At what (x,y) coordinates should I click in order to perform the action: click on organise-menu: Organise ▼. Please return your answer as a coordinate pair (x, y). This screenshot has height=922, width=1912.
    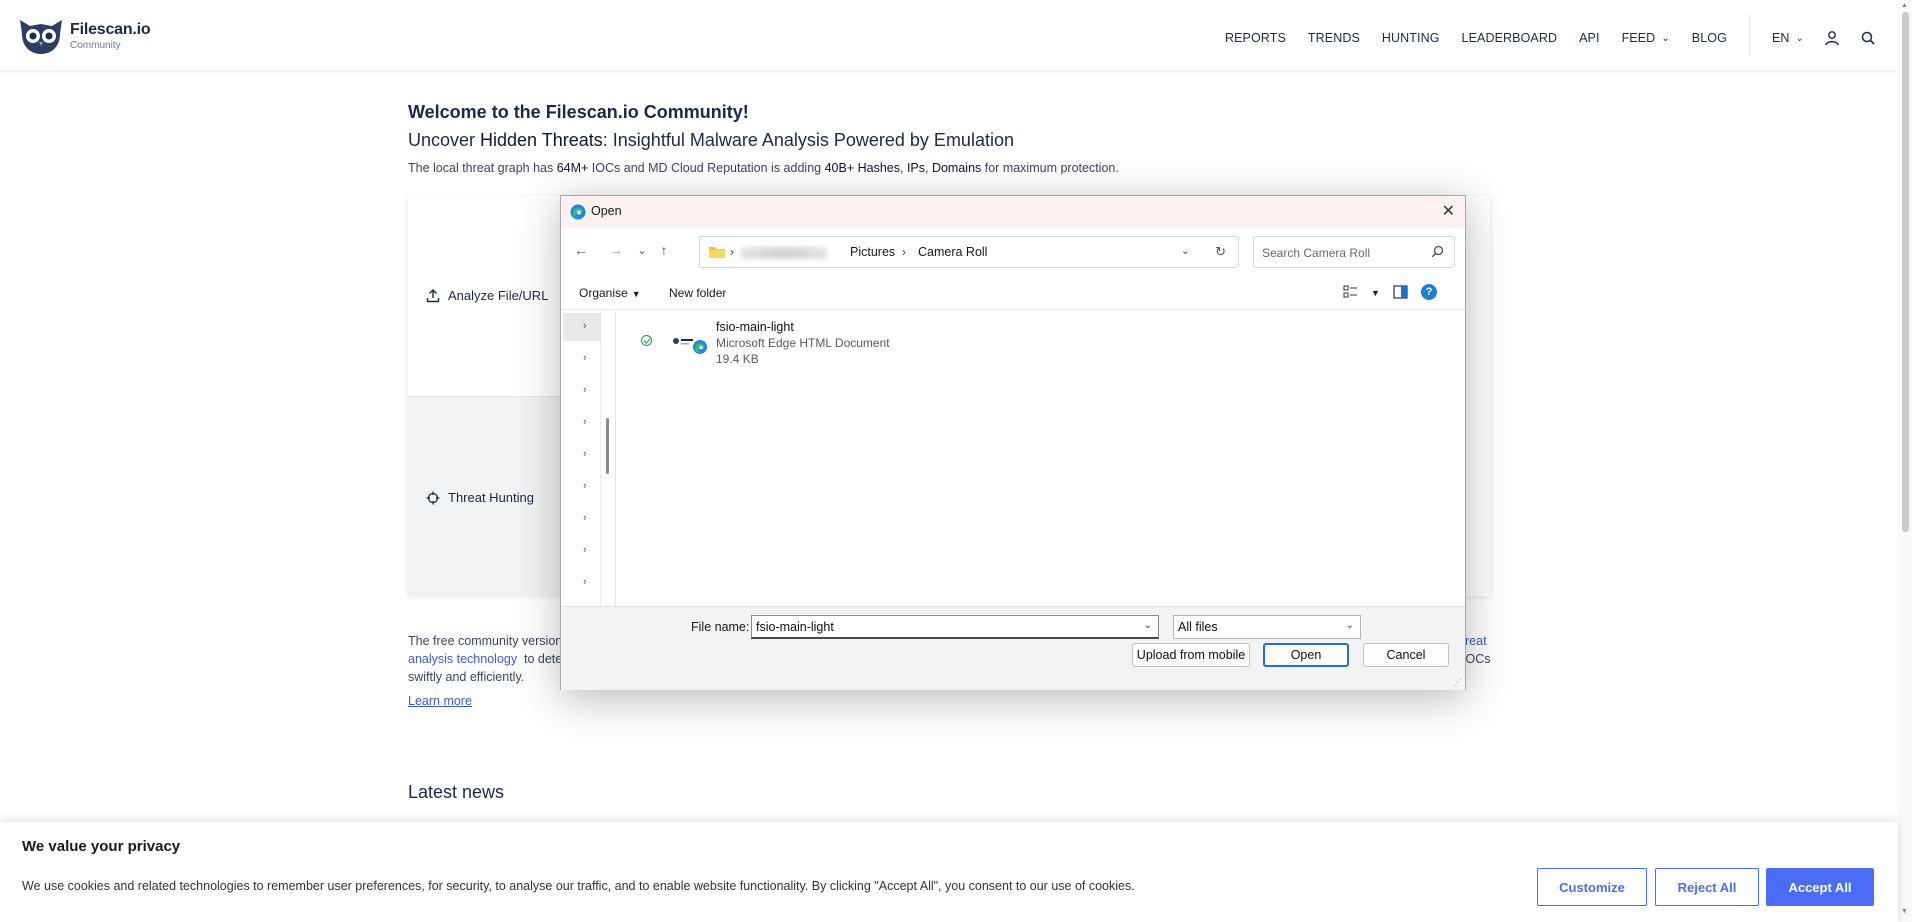
    Looking at the image, I should click on (610, 293).